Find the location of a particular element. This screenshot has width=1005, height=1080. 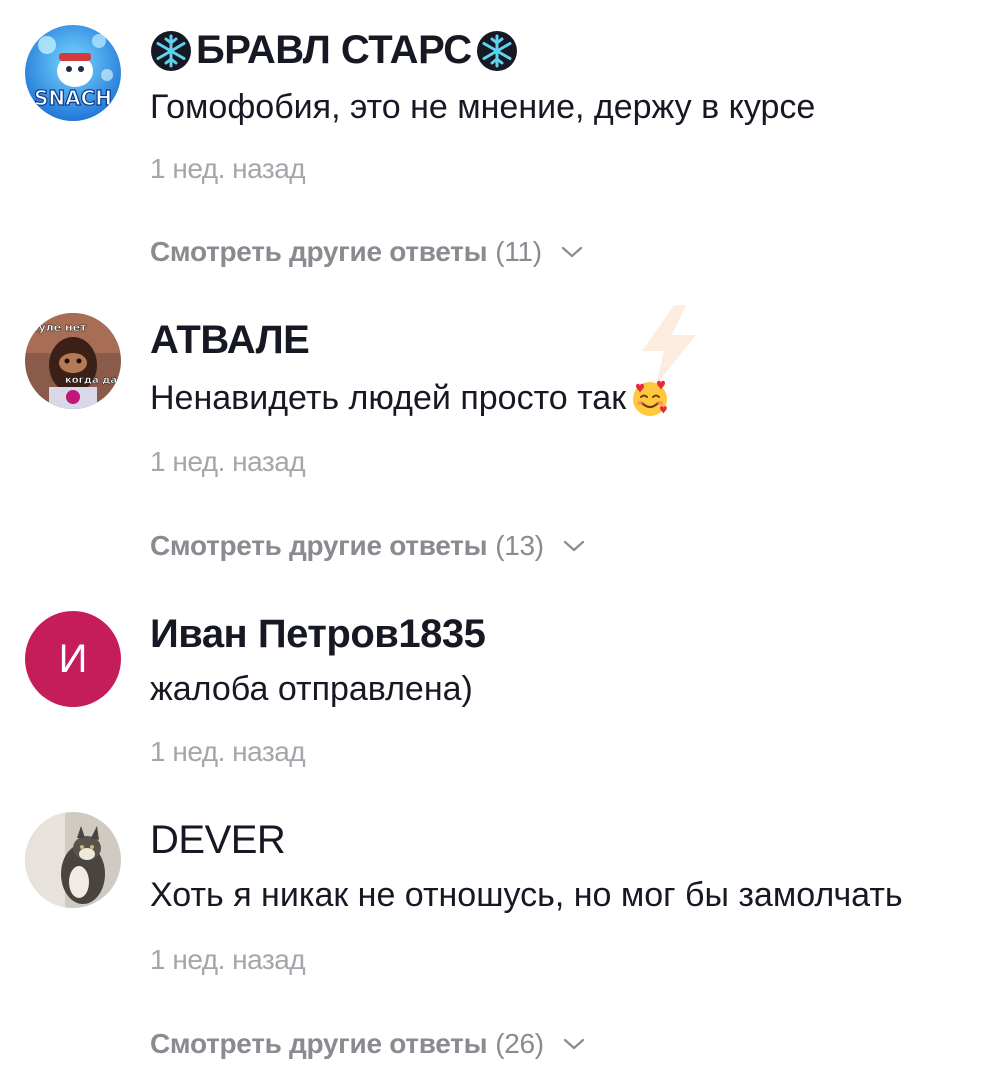

smiling-face-with-hearts-emoji is located at coordinates (650, 398).